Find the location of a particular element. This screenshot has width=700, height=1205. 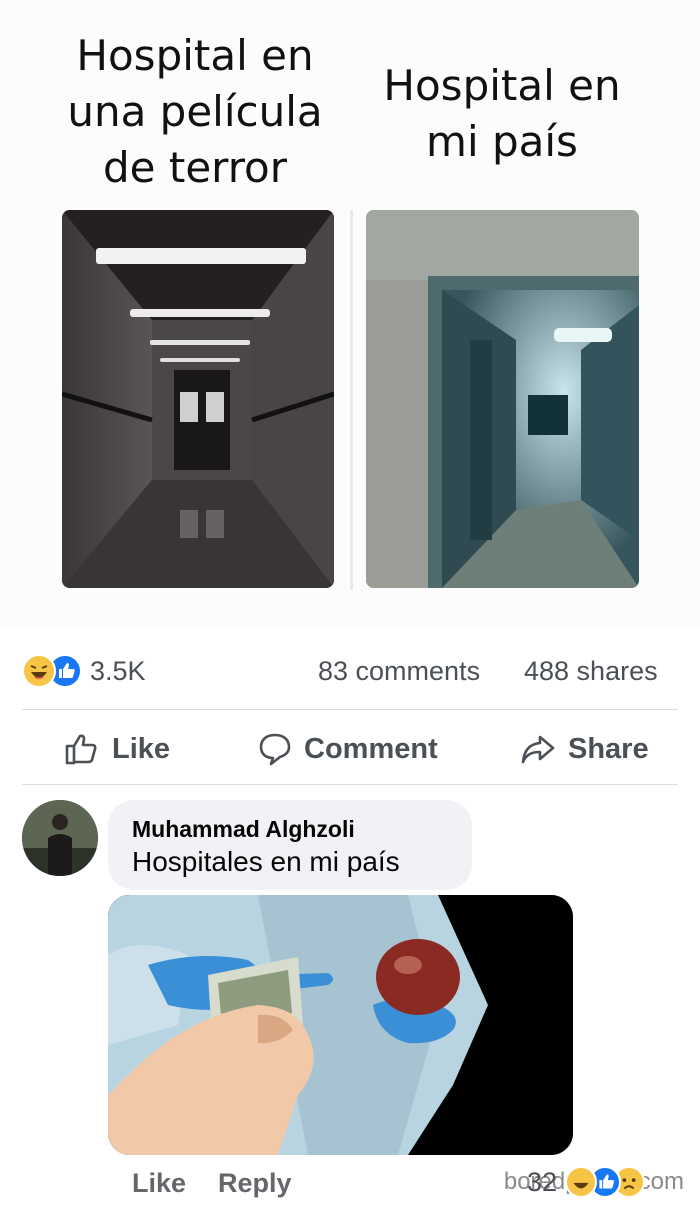

country-hospital-photo is located at coordinates (502, 399).